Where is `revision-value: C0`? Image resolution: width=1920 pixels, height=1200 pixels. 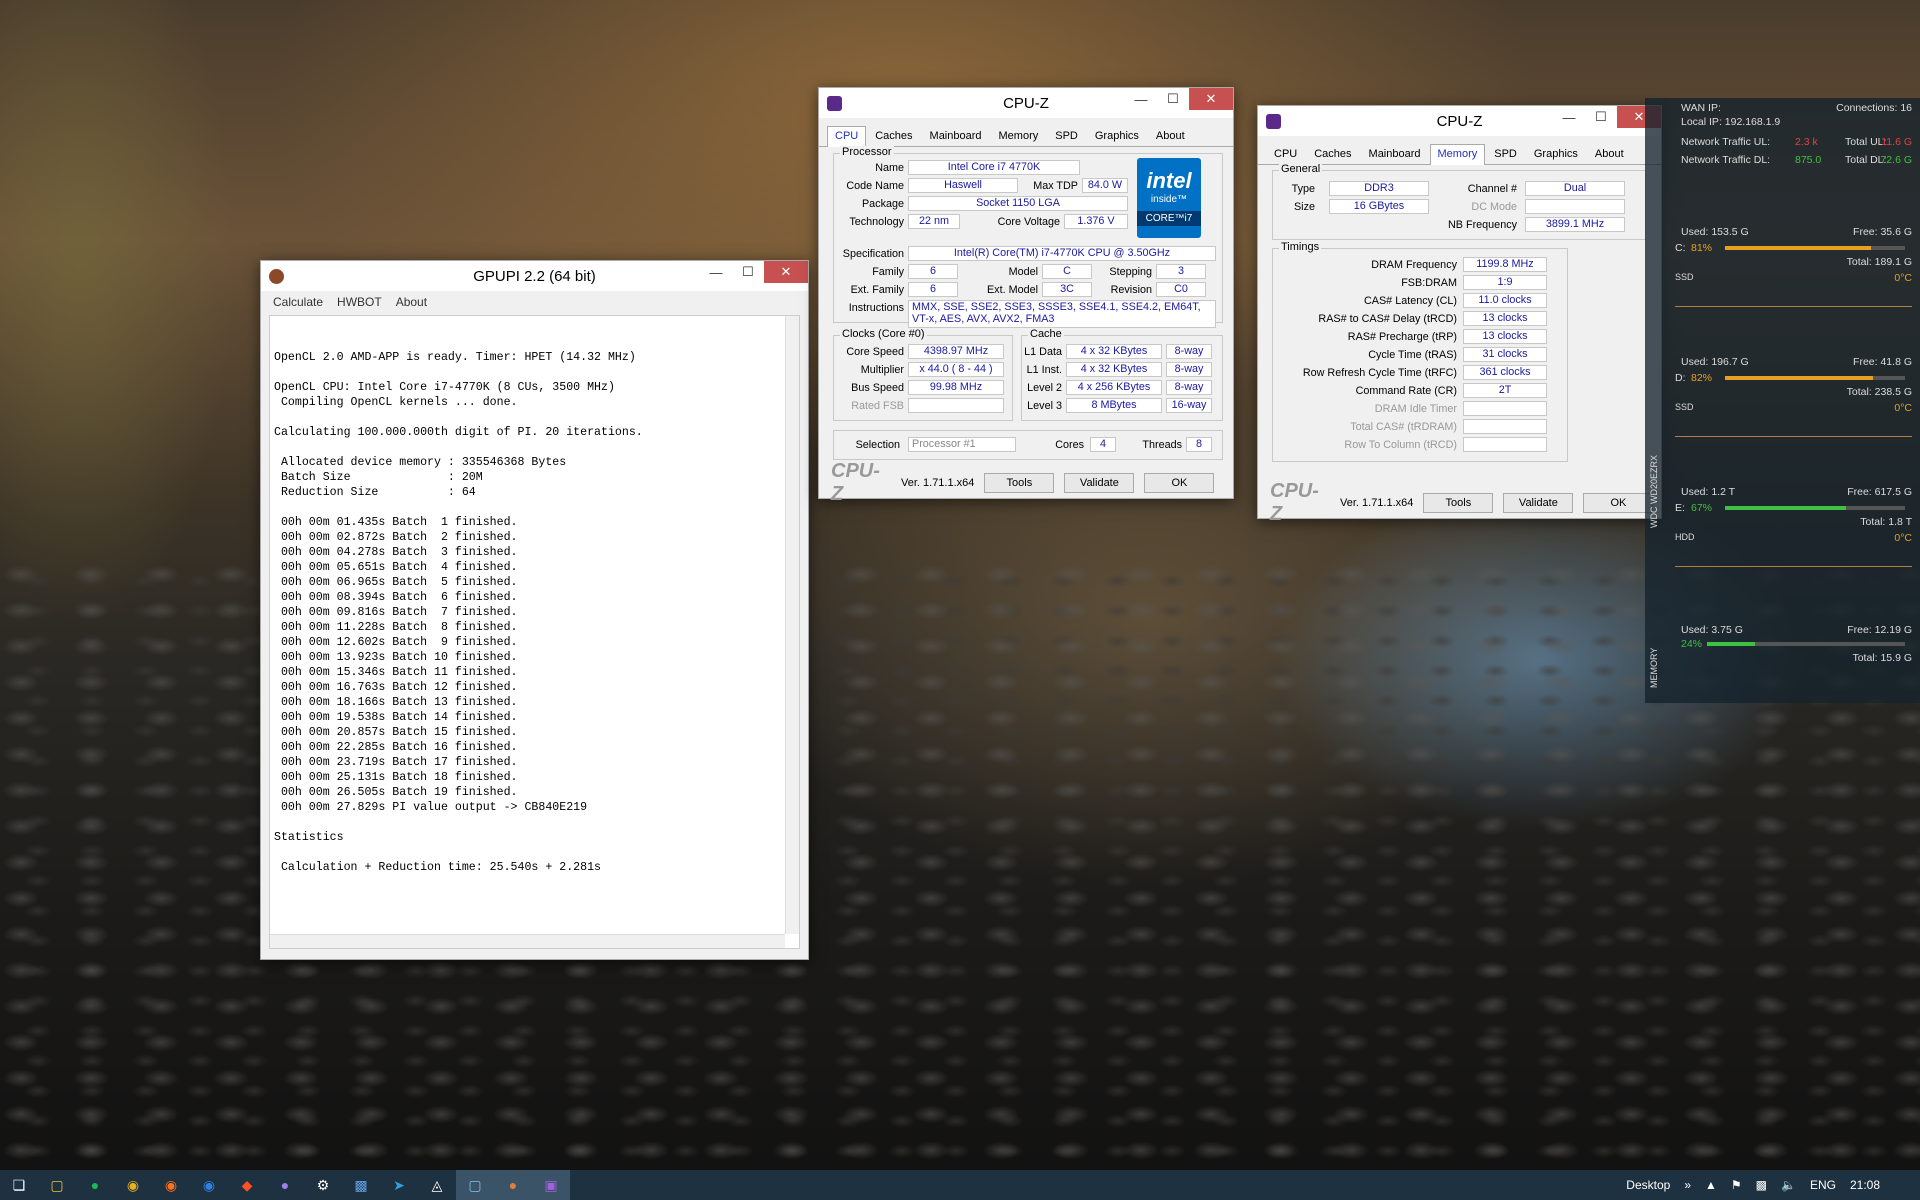 revision-value: C0 is located at coordinates (1181, 289).